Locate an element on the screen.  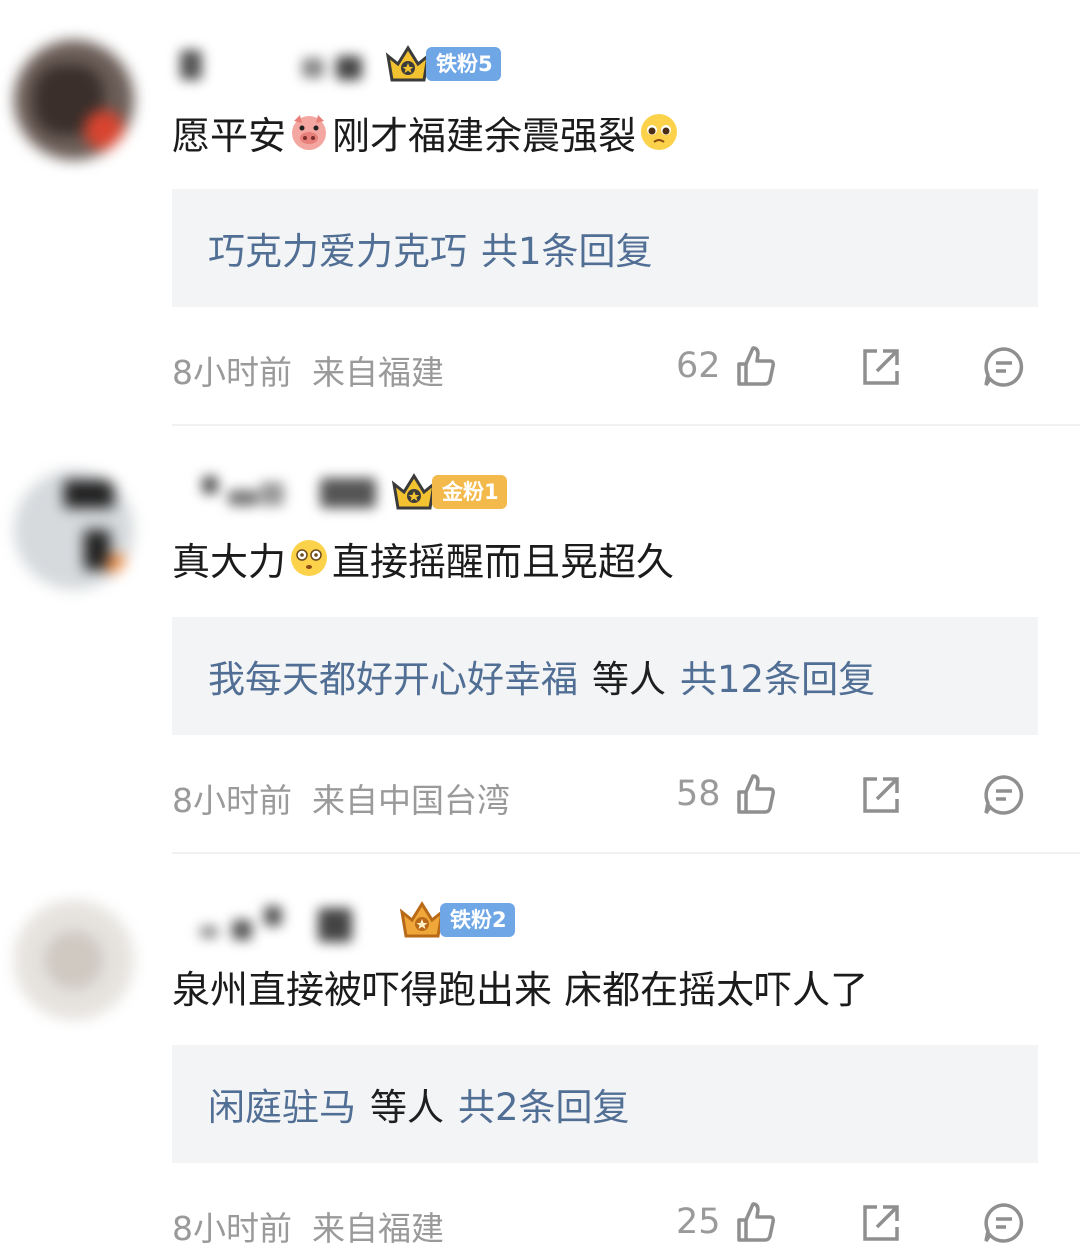
reply-preview: 闲庭驻马 等人 共2条回复 is located at coordinates (605, 1104).